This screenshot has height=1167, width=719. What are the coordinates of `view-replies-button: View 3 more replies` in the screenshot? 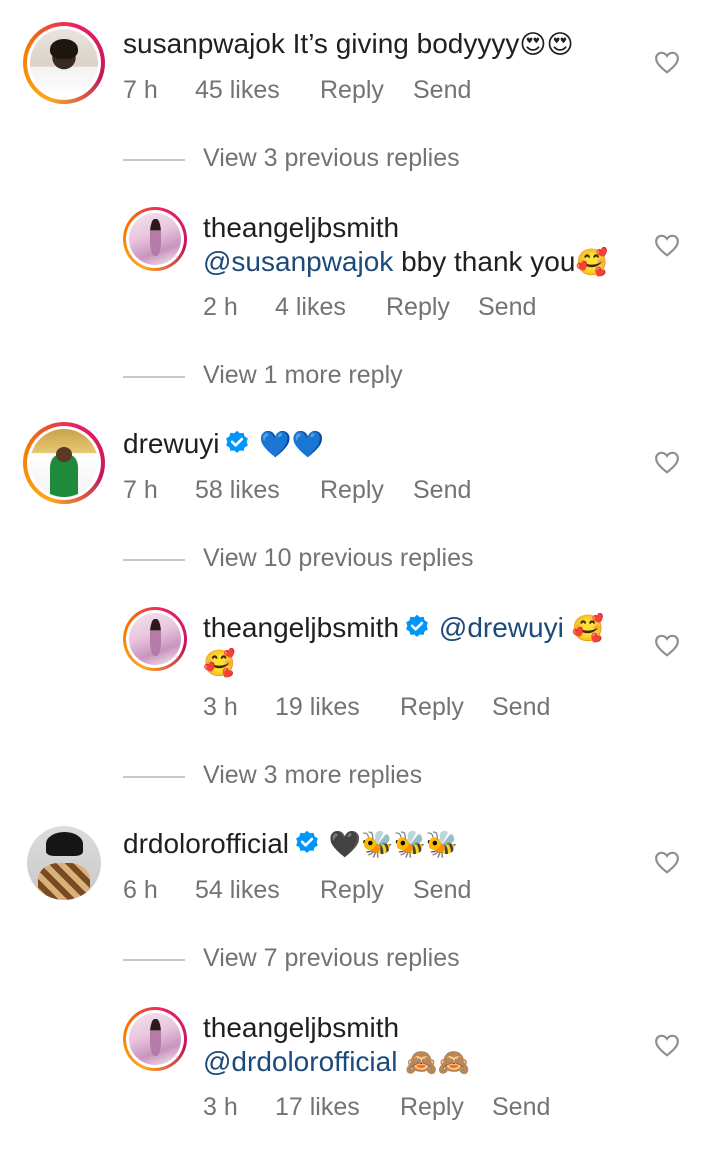 It's located at (373, 776).